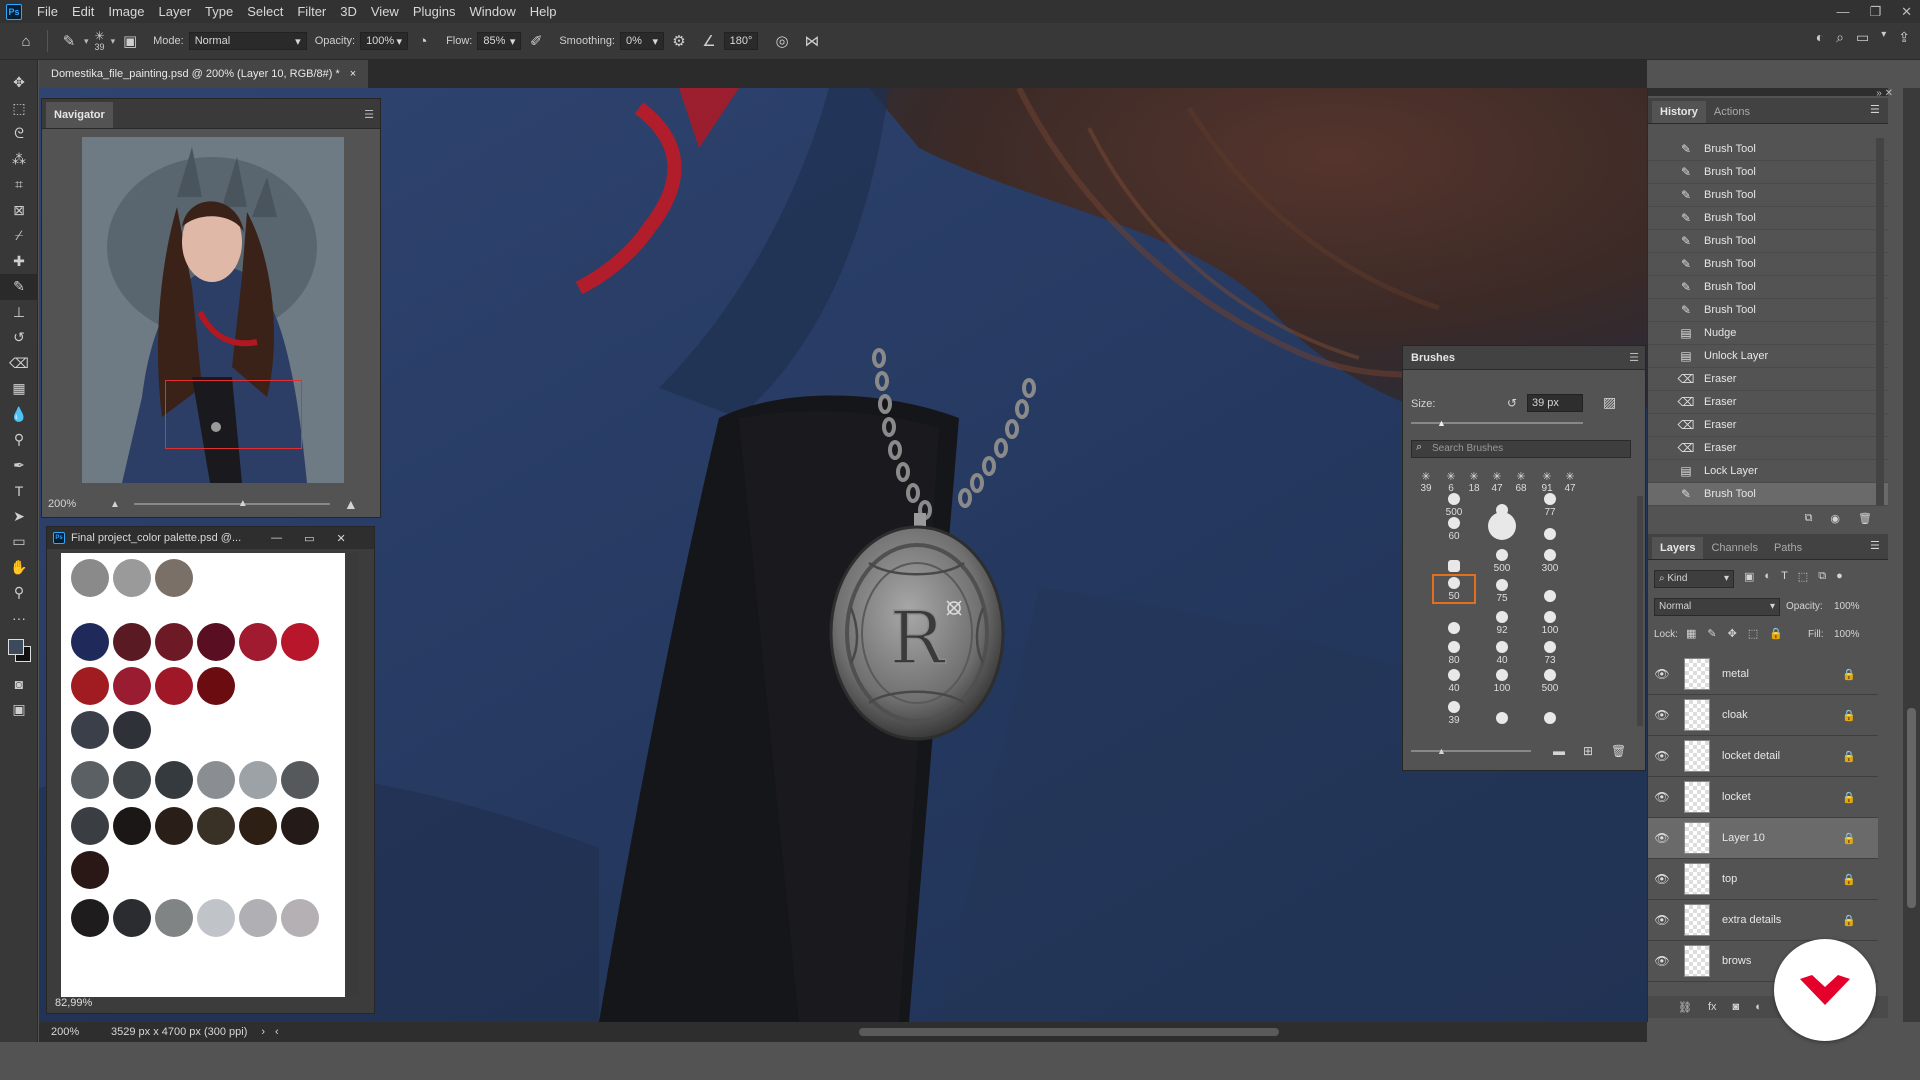  What do you see at coordinates (100, 41) in the screenshot?
I see `brush-preset-picker: ✳ 39` at bounding box center [100, 41].